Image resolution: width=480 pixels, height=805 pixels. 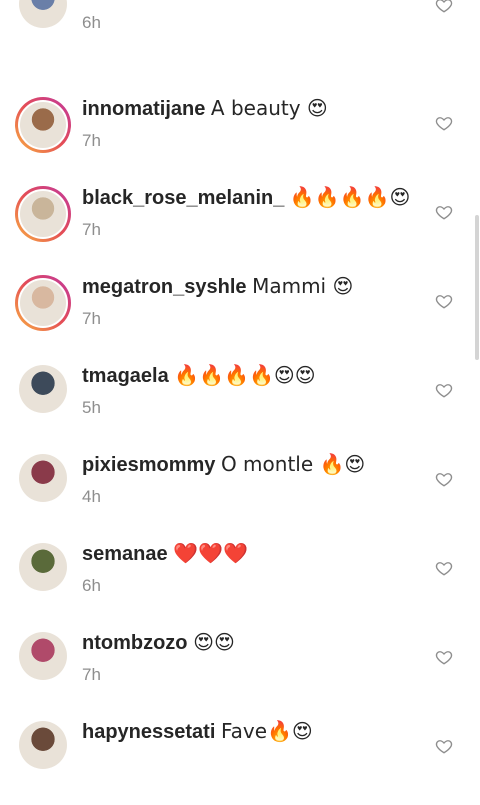 I want to click on comment-timestamp: 4h, so click(x=91, y=496).